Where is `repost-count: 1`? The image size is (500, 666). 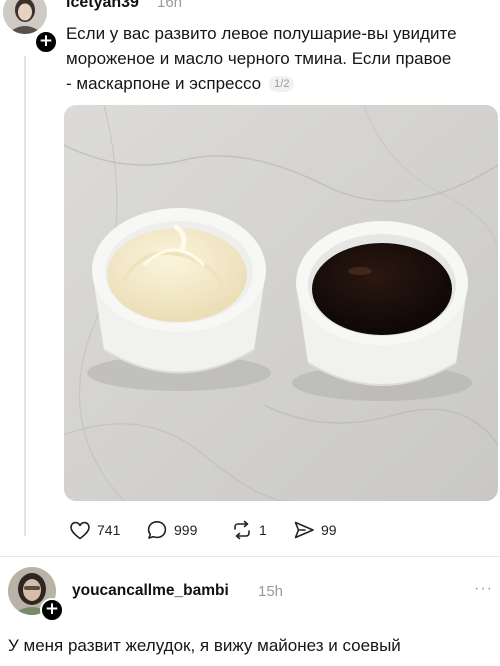 repost-count: 1 is located at coordinates (263, 530).